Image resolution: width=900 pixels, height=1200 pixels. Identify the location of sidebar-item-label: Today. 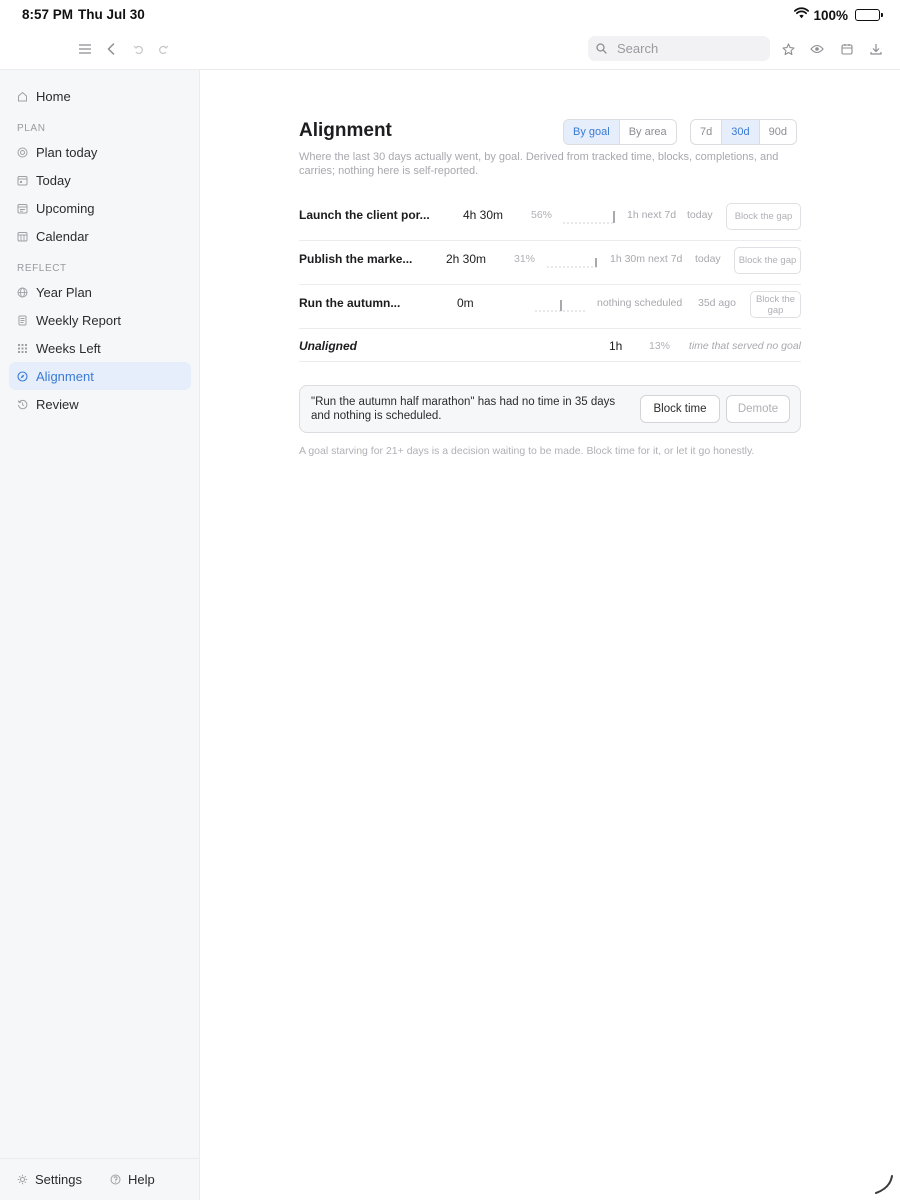
(53, 180).